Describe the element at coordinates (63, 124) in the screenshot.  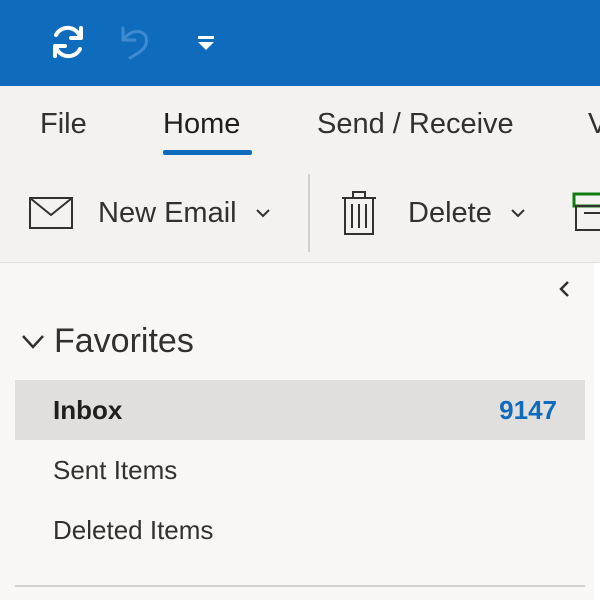
I see `tab-file: File` at that location.